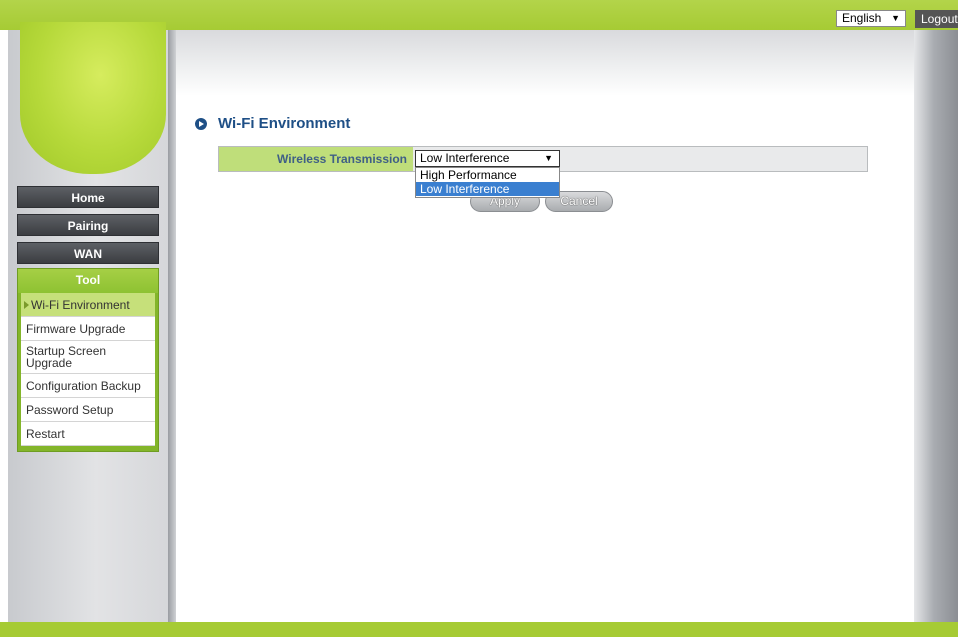 This screenshot has width=958, height=637. I want to click on submenu-startup-screen-upgrade: Startup Screen Upgrade, so click(88, 357).